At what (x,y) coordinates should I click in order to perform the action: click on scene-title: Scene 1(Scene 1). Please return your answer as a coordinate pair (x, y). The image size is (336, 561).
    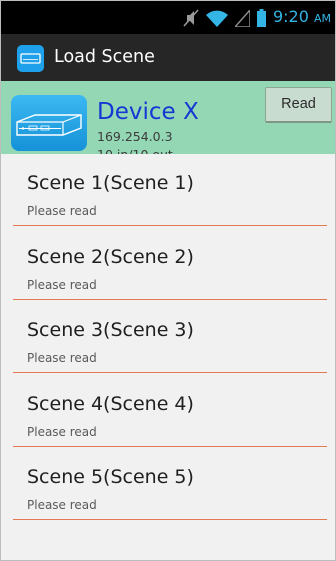
    Looking at the image, I should click on (110, 183).